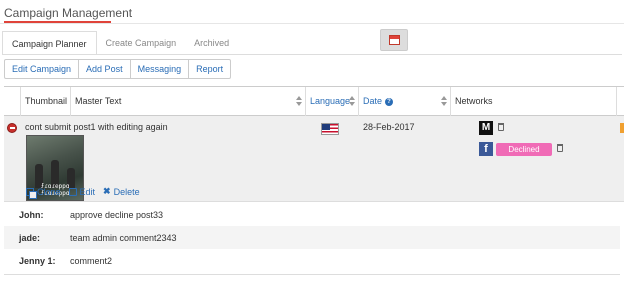 The height and width of the screenshot is (300, 624). Describe the element at coordinates (12, 101) in the screenshot. I see `header-select-column` at that location.